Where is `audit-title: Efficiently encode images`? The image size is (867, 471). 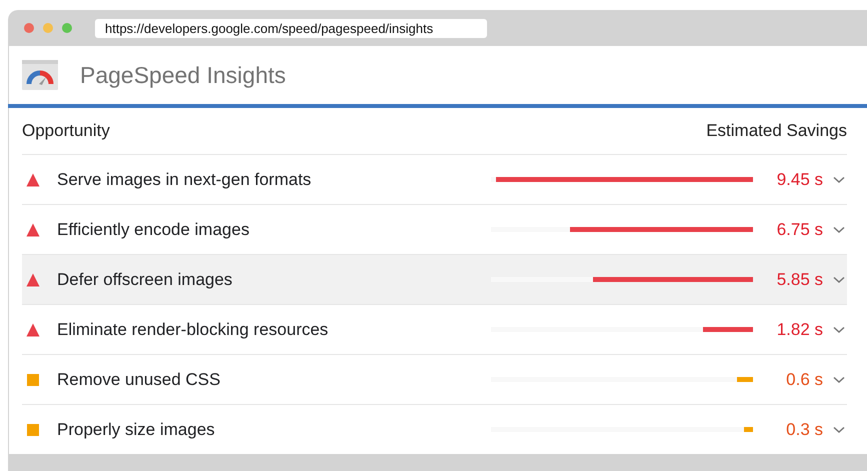 audit-title: Efficiently encode images is located at coordinates (153, 230).